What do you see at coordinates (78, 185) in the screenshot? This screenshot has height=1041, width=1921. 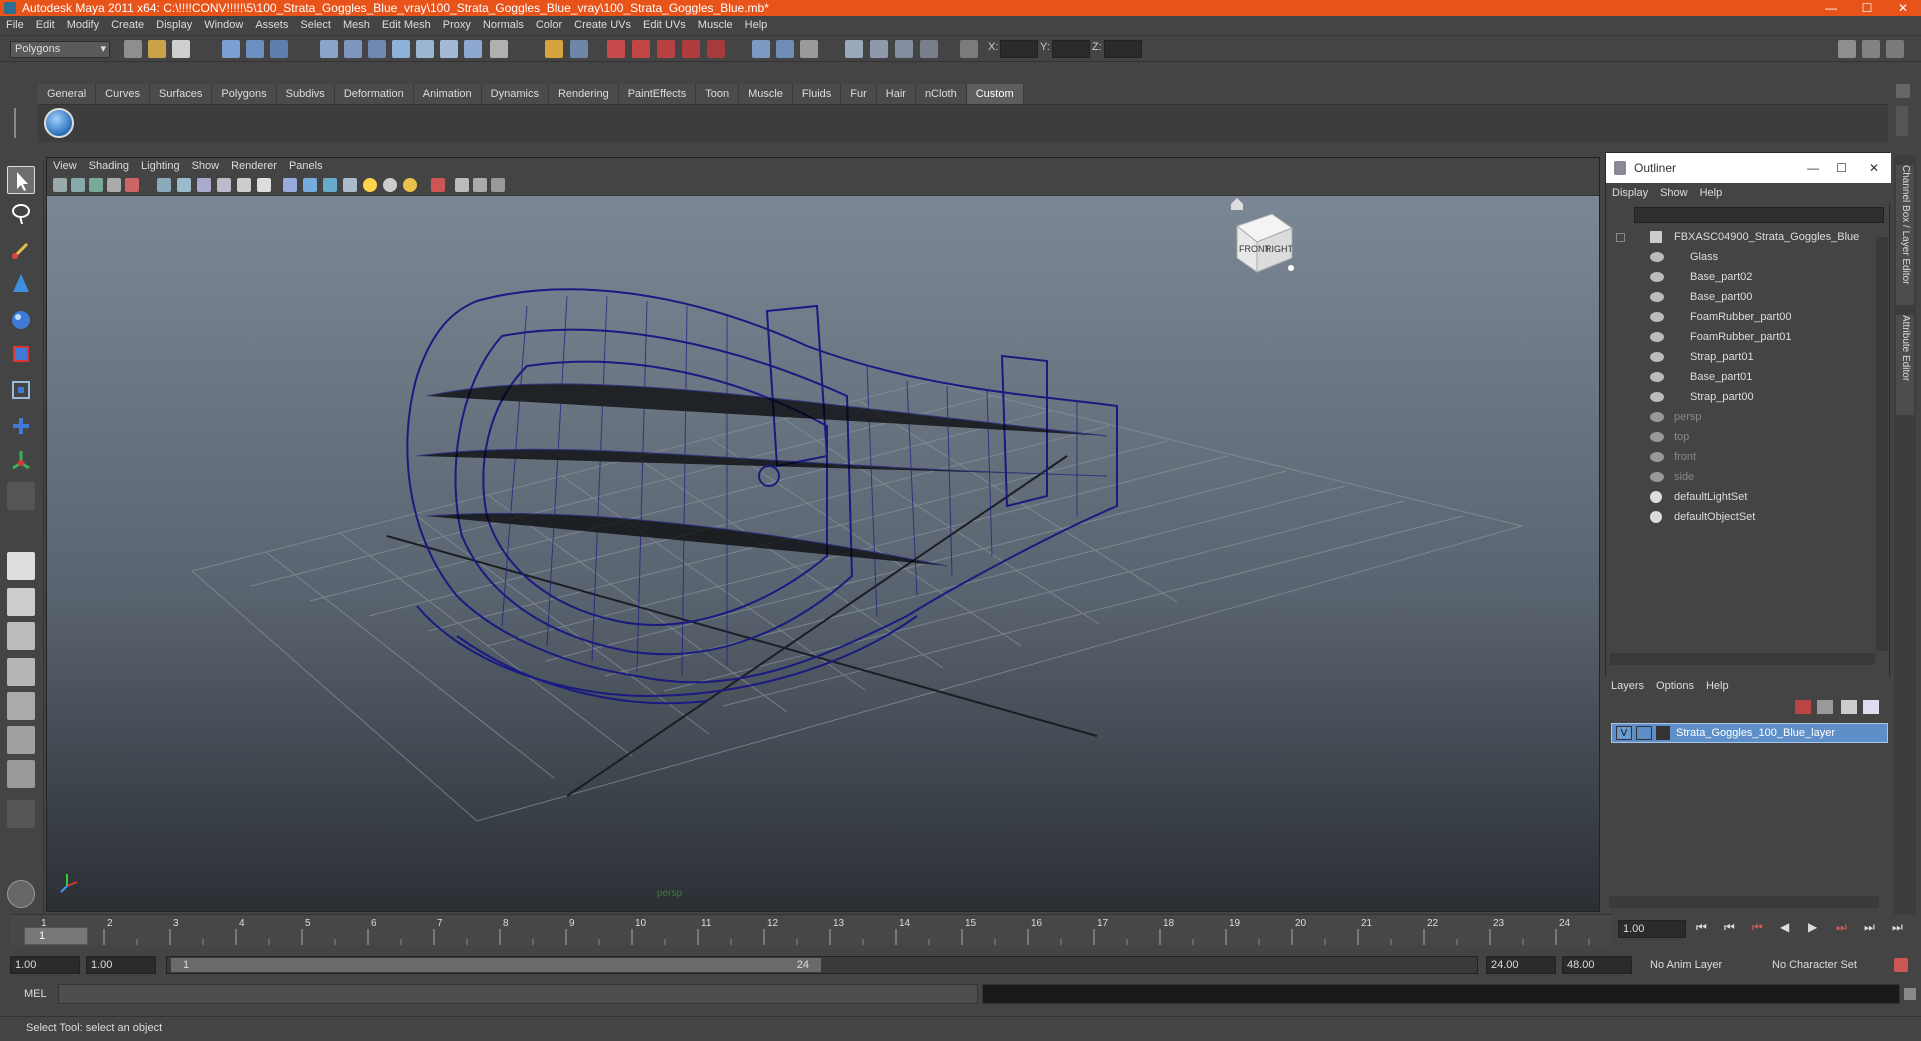 I see `bookmark-icon` at bounding box center [78, 185].